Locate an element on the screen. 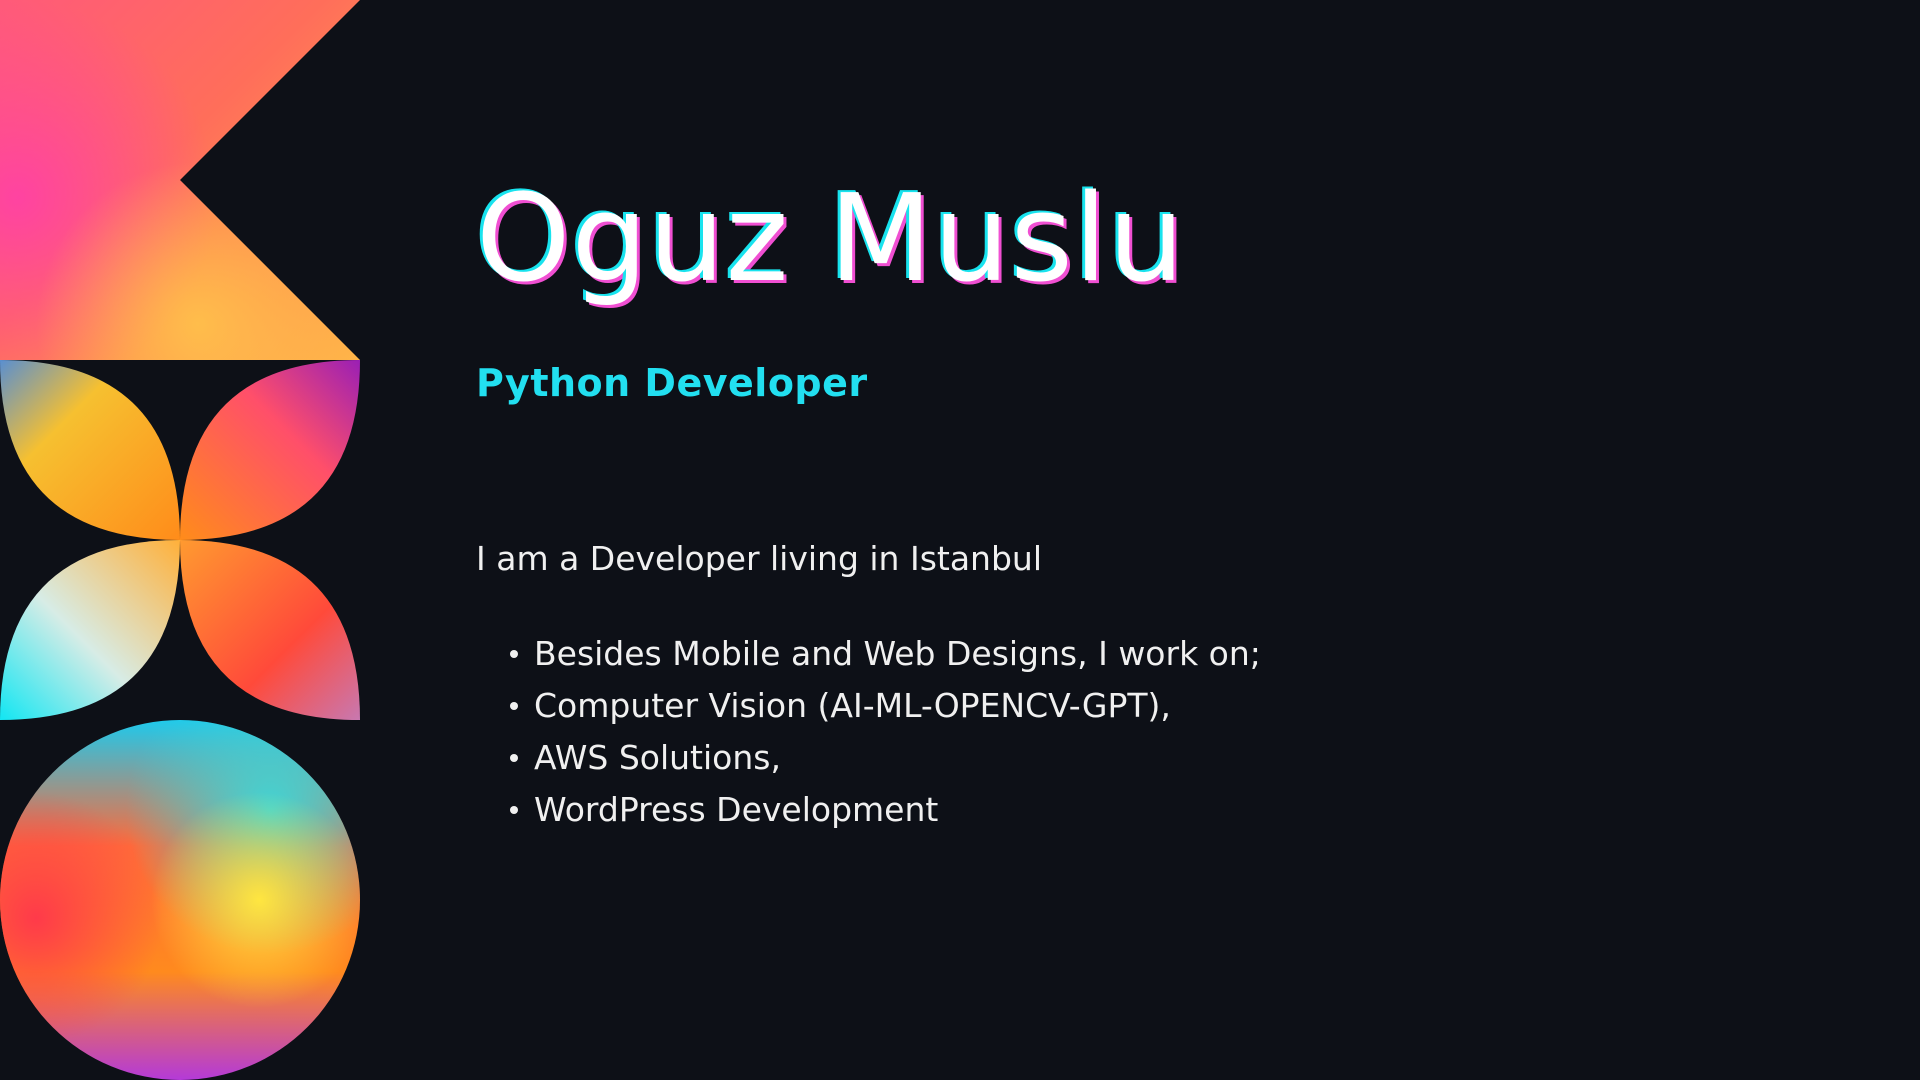 The height and width of the screenshot is (1080, 1920). skills-list-item-text: AWS Solutions, is located at coordinates (657, 757).